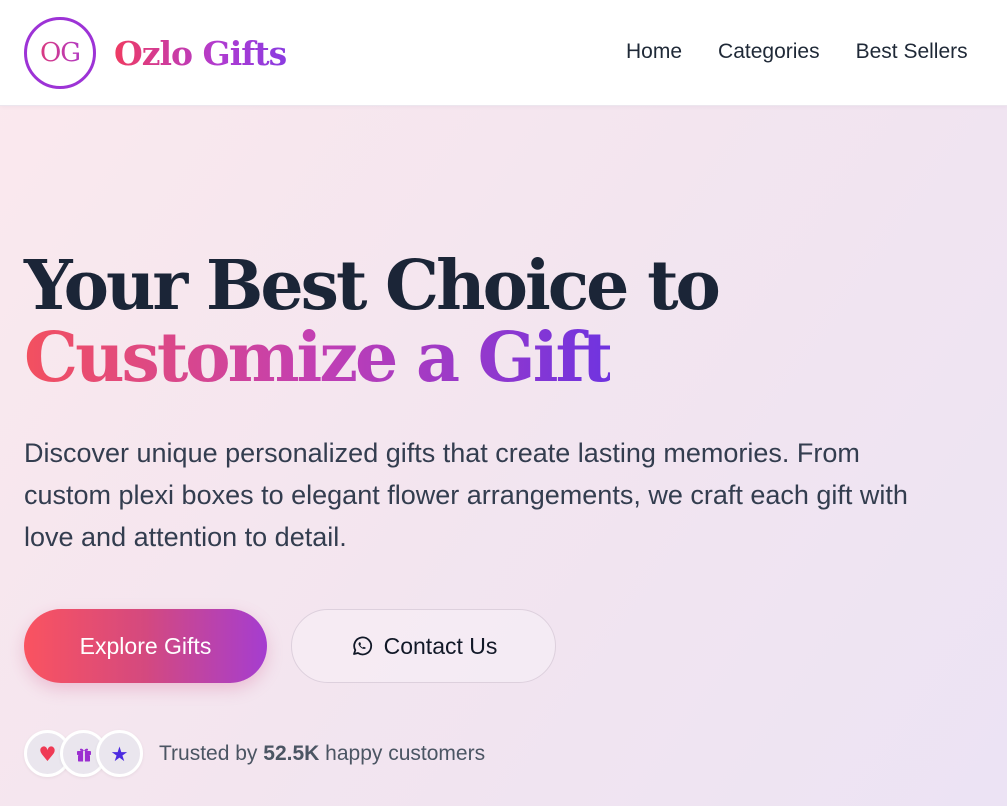  I want to click on brand-logo: OG Ozlo Gifts, so click(155, 53).